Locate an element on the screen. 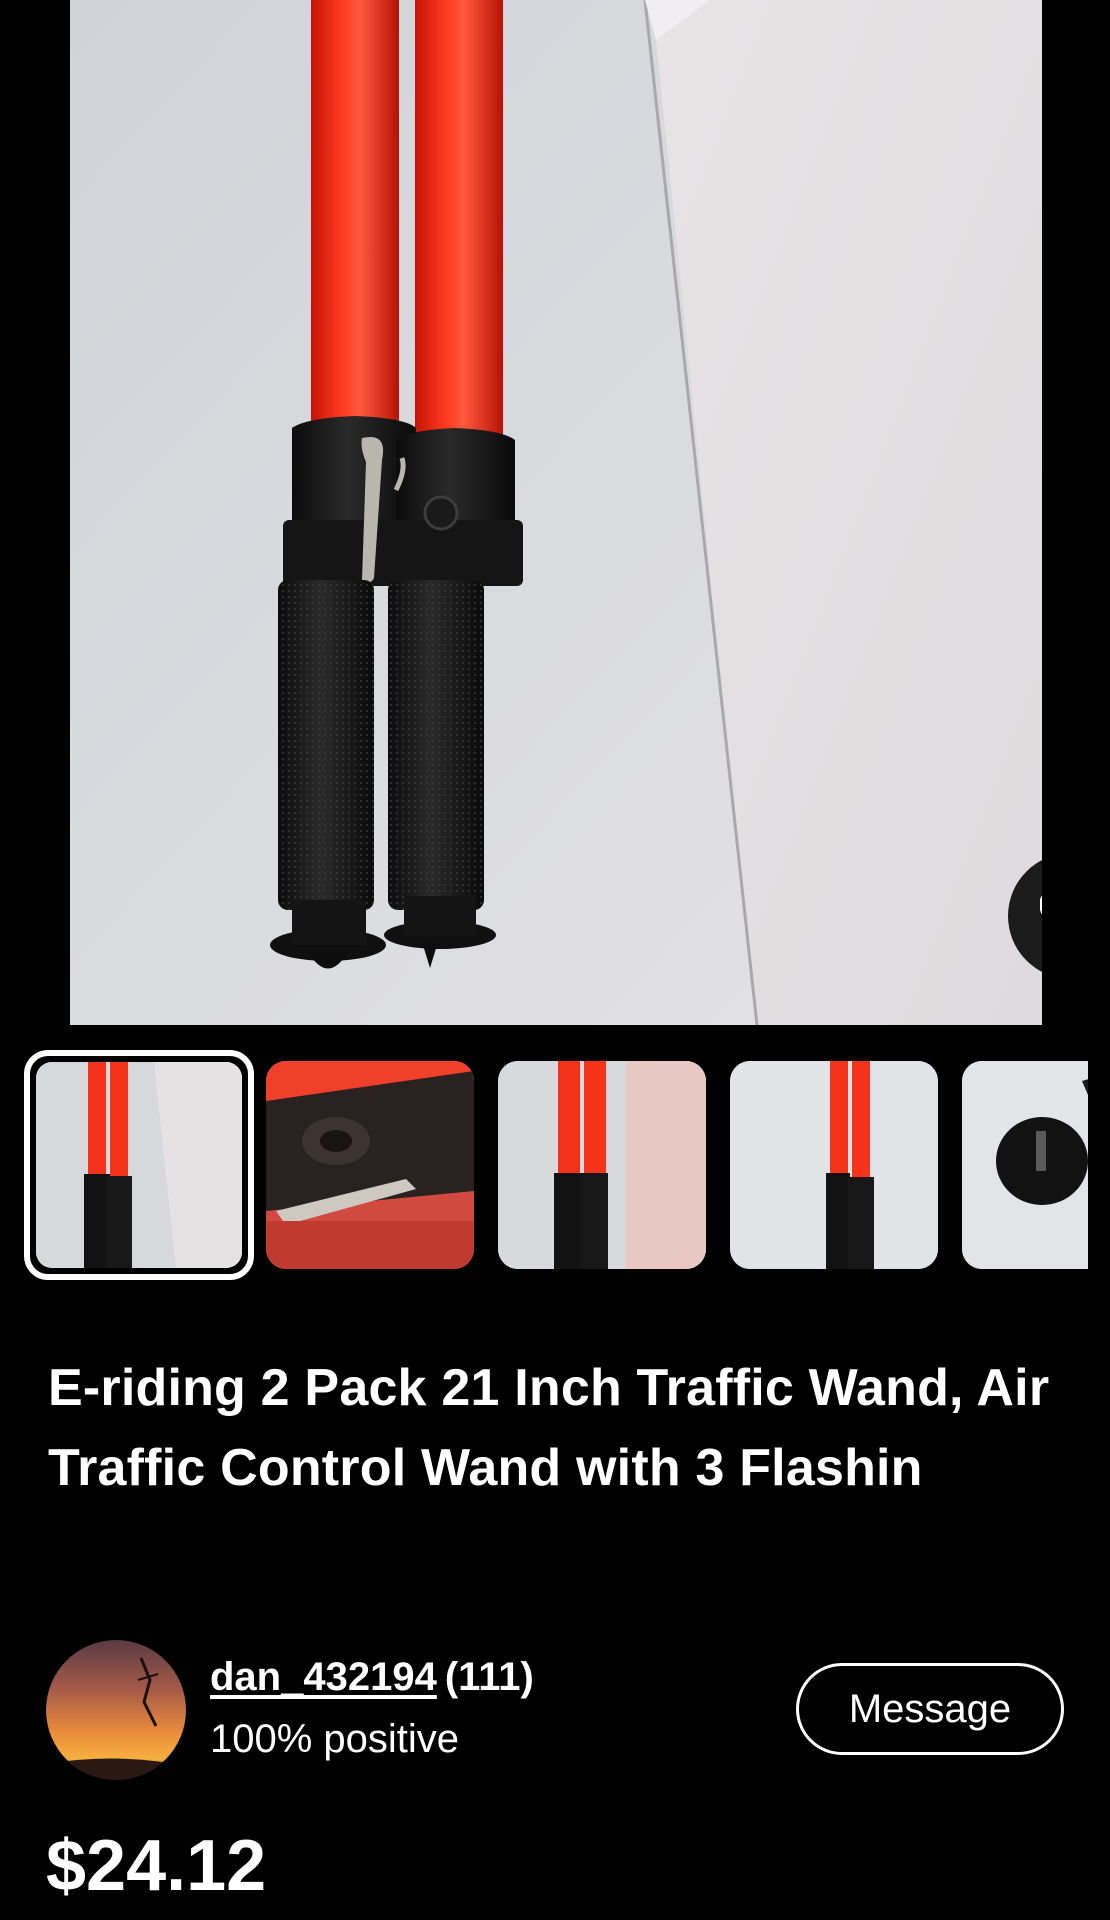  message-seller-button: Message is located at coordinates (930, 1709).